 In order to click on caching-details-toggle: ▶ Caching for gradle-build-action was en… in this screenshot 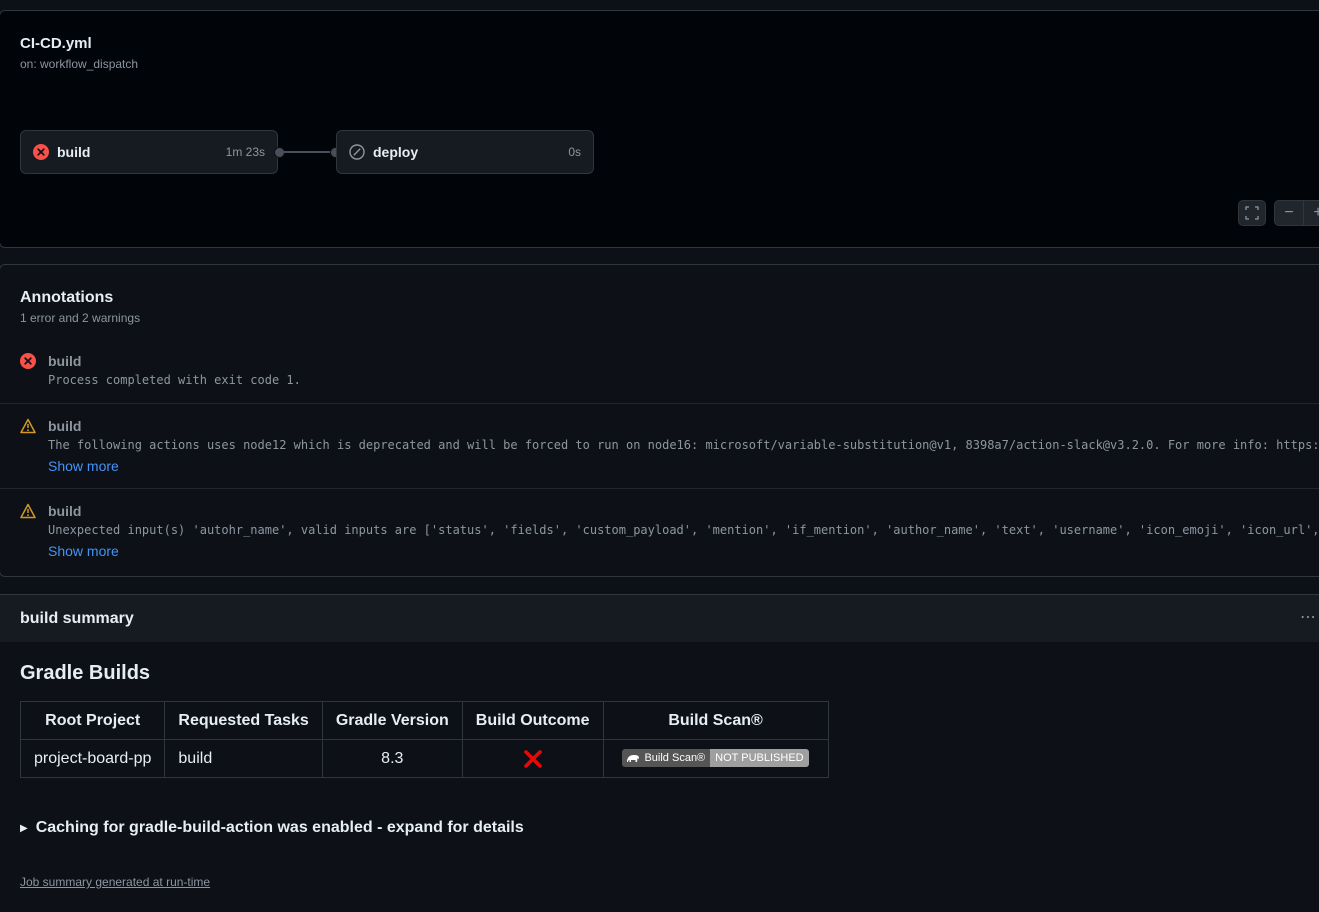, I will do `click(272, 828)`.